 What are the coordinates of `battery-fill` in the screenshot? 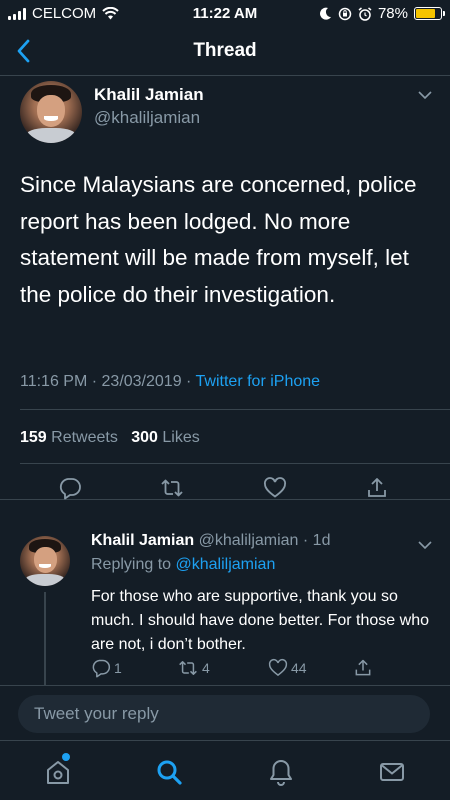 It's located at (425, 13).